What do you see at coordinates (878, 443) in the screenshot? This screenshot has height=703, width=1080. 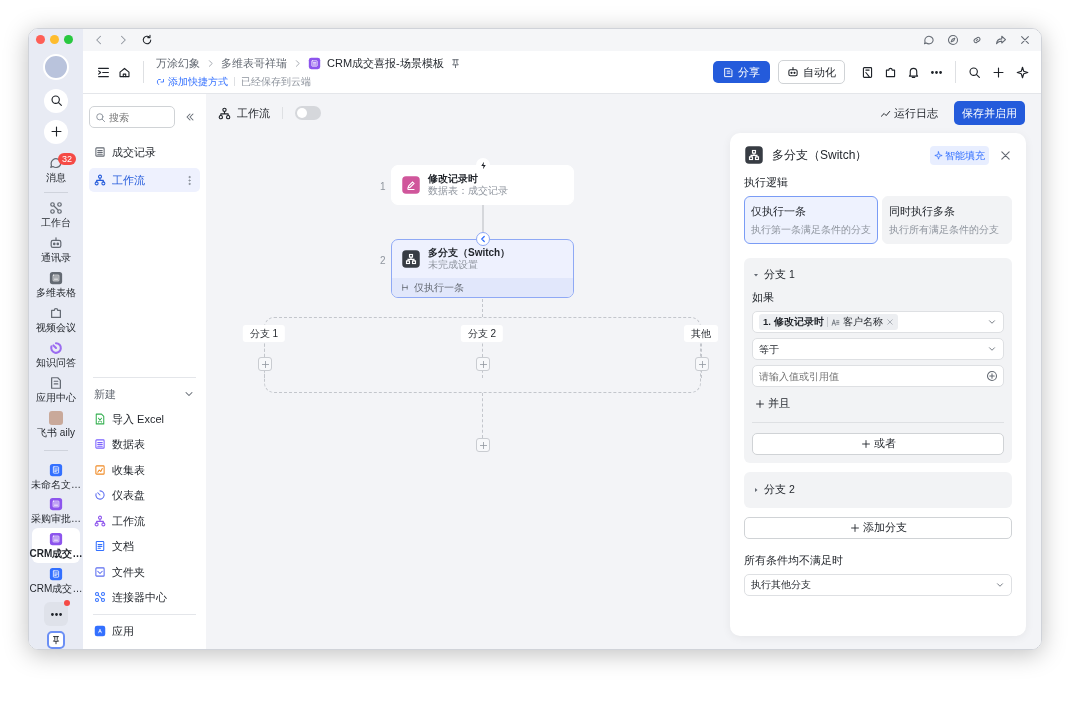 I see `or-button: 或者` at bounding box center [878, 443].